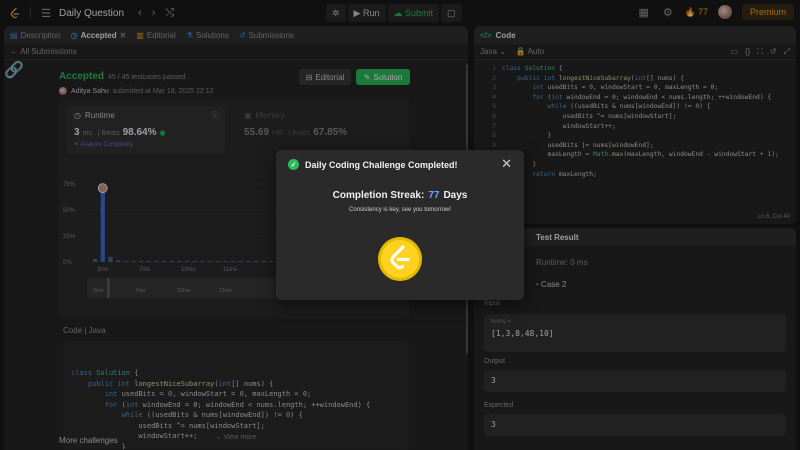 The height and width of the screenshot is (450, 800). What do you see at coordinates (400, 210) in the screenshot?
I see `modal-message: Consistency is key, see you tomorrow!` at bounding box center [400, 210].